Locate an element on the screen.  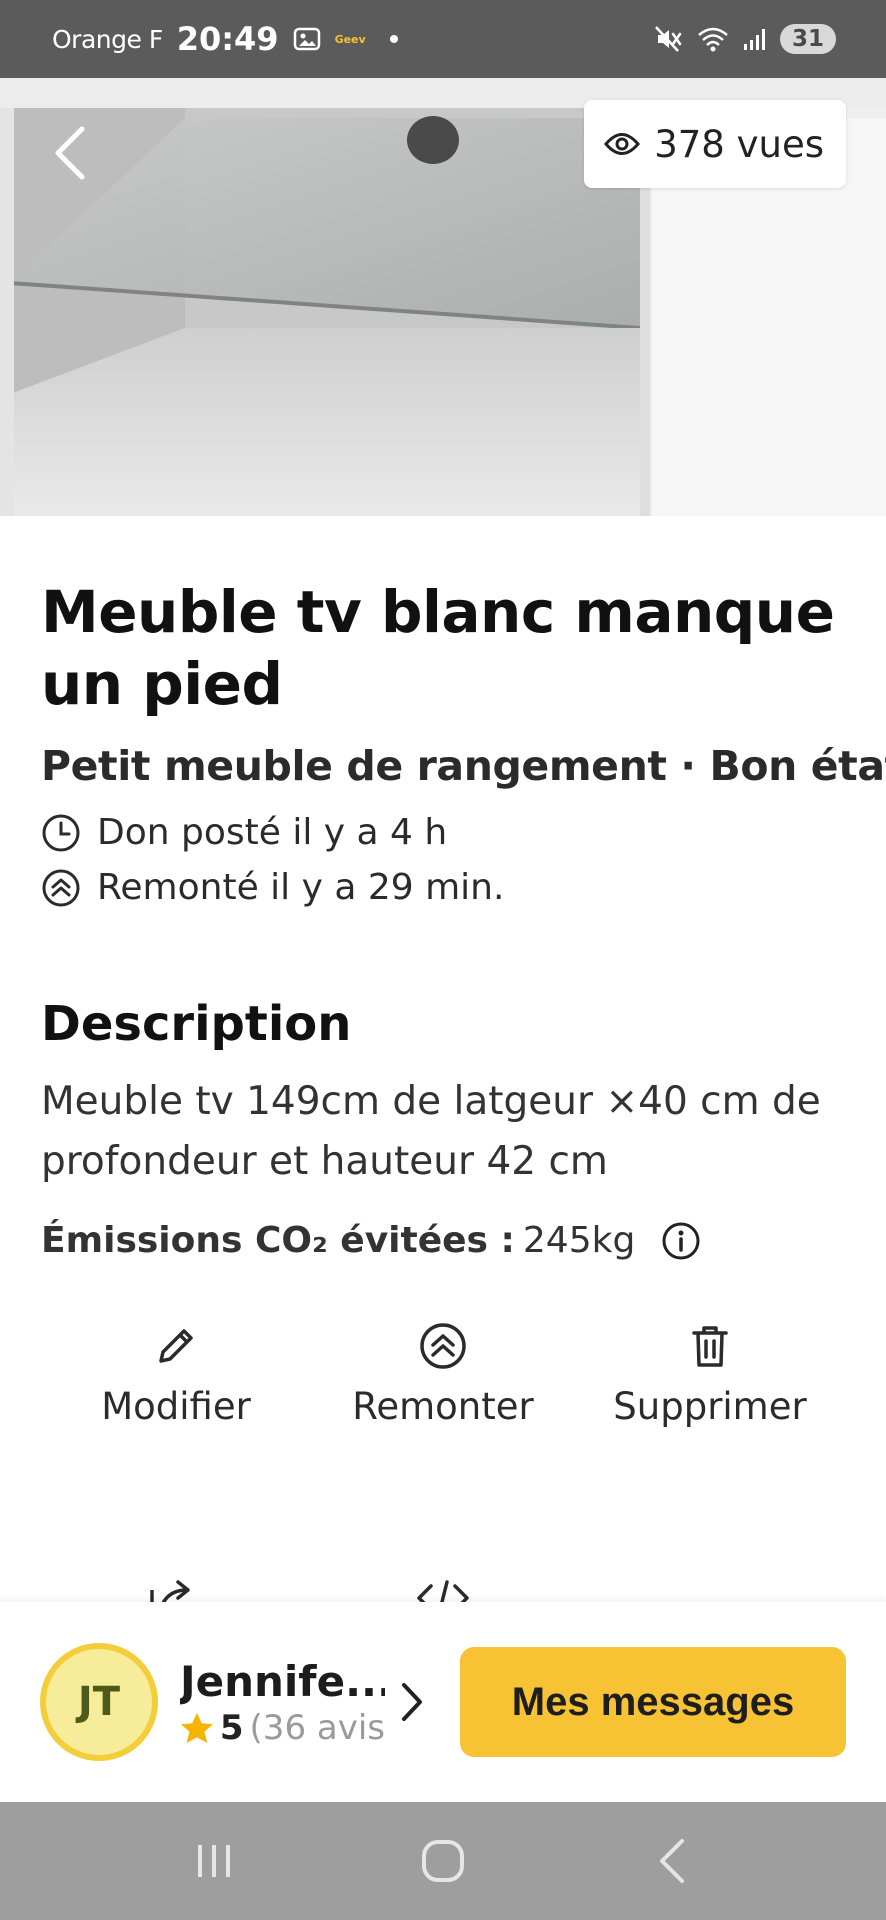
views-count: 378 vues is located at coordinates (739, 144).